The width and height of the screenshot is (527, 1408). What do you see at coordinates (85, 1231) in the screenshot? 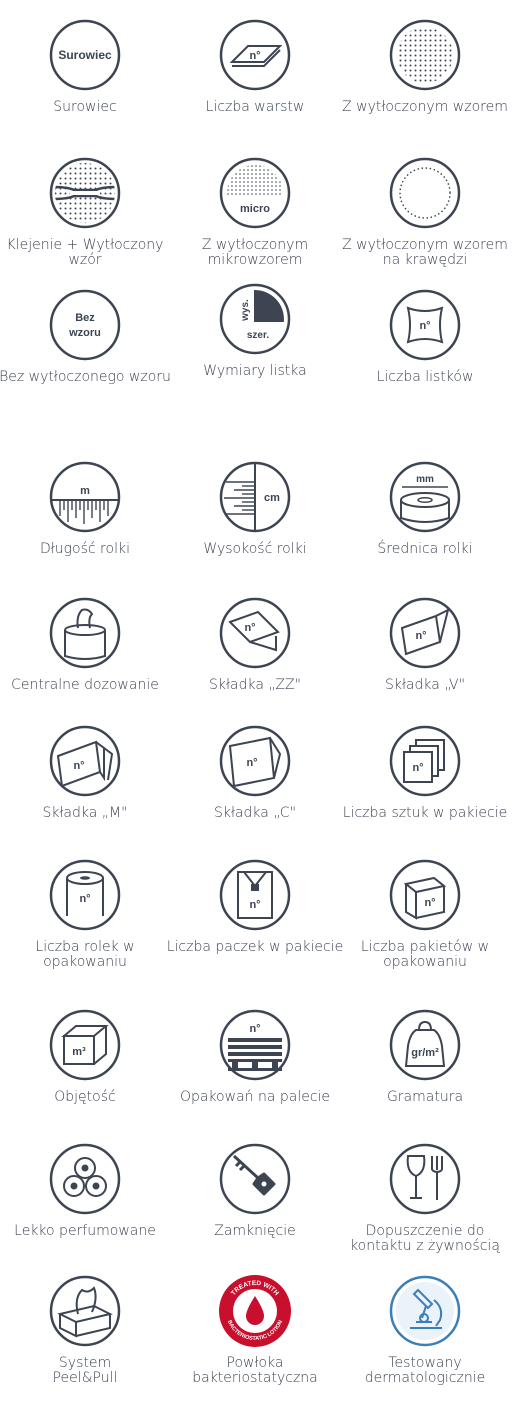
I see `item-label: Lekko perfumowane` at bounding box center [85, 1231].